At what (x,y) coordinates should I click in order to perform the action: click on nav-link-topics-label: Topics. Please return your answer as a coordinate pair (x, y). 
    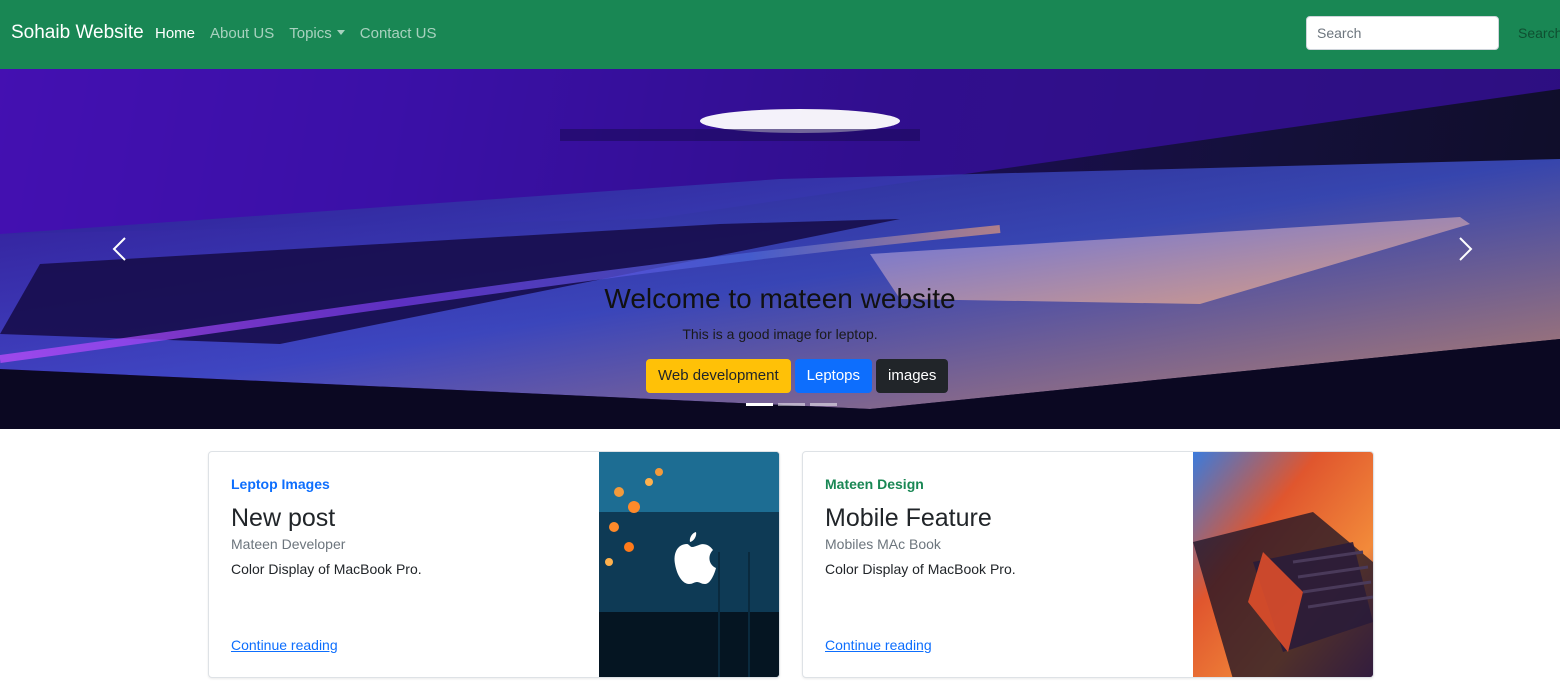
    Looking at the image, I should click on (310, 33).